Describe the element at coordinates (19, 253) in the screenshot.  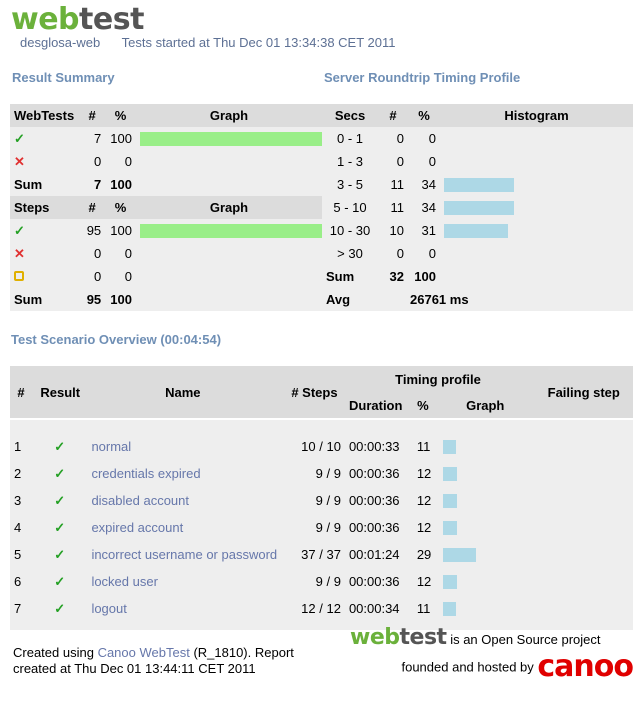
I see `cross-icon: ✕` at that location.